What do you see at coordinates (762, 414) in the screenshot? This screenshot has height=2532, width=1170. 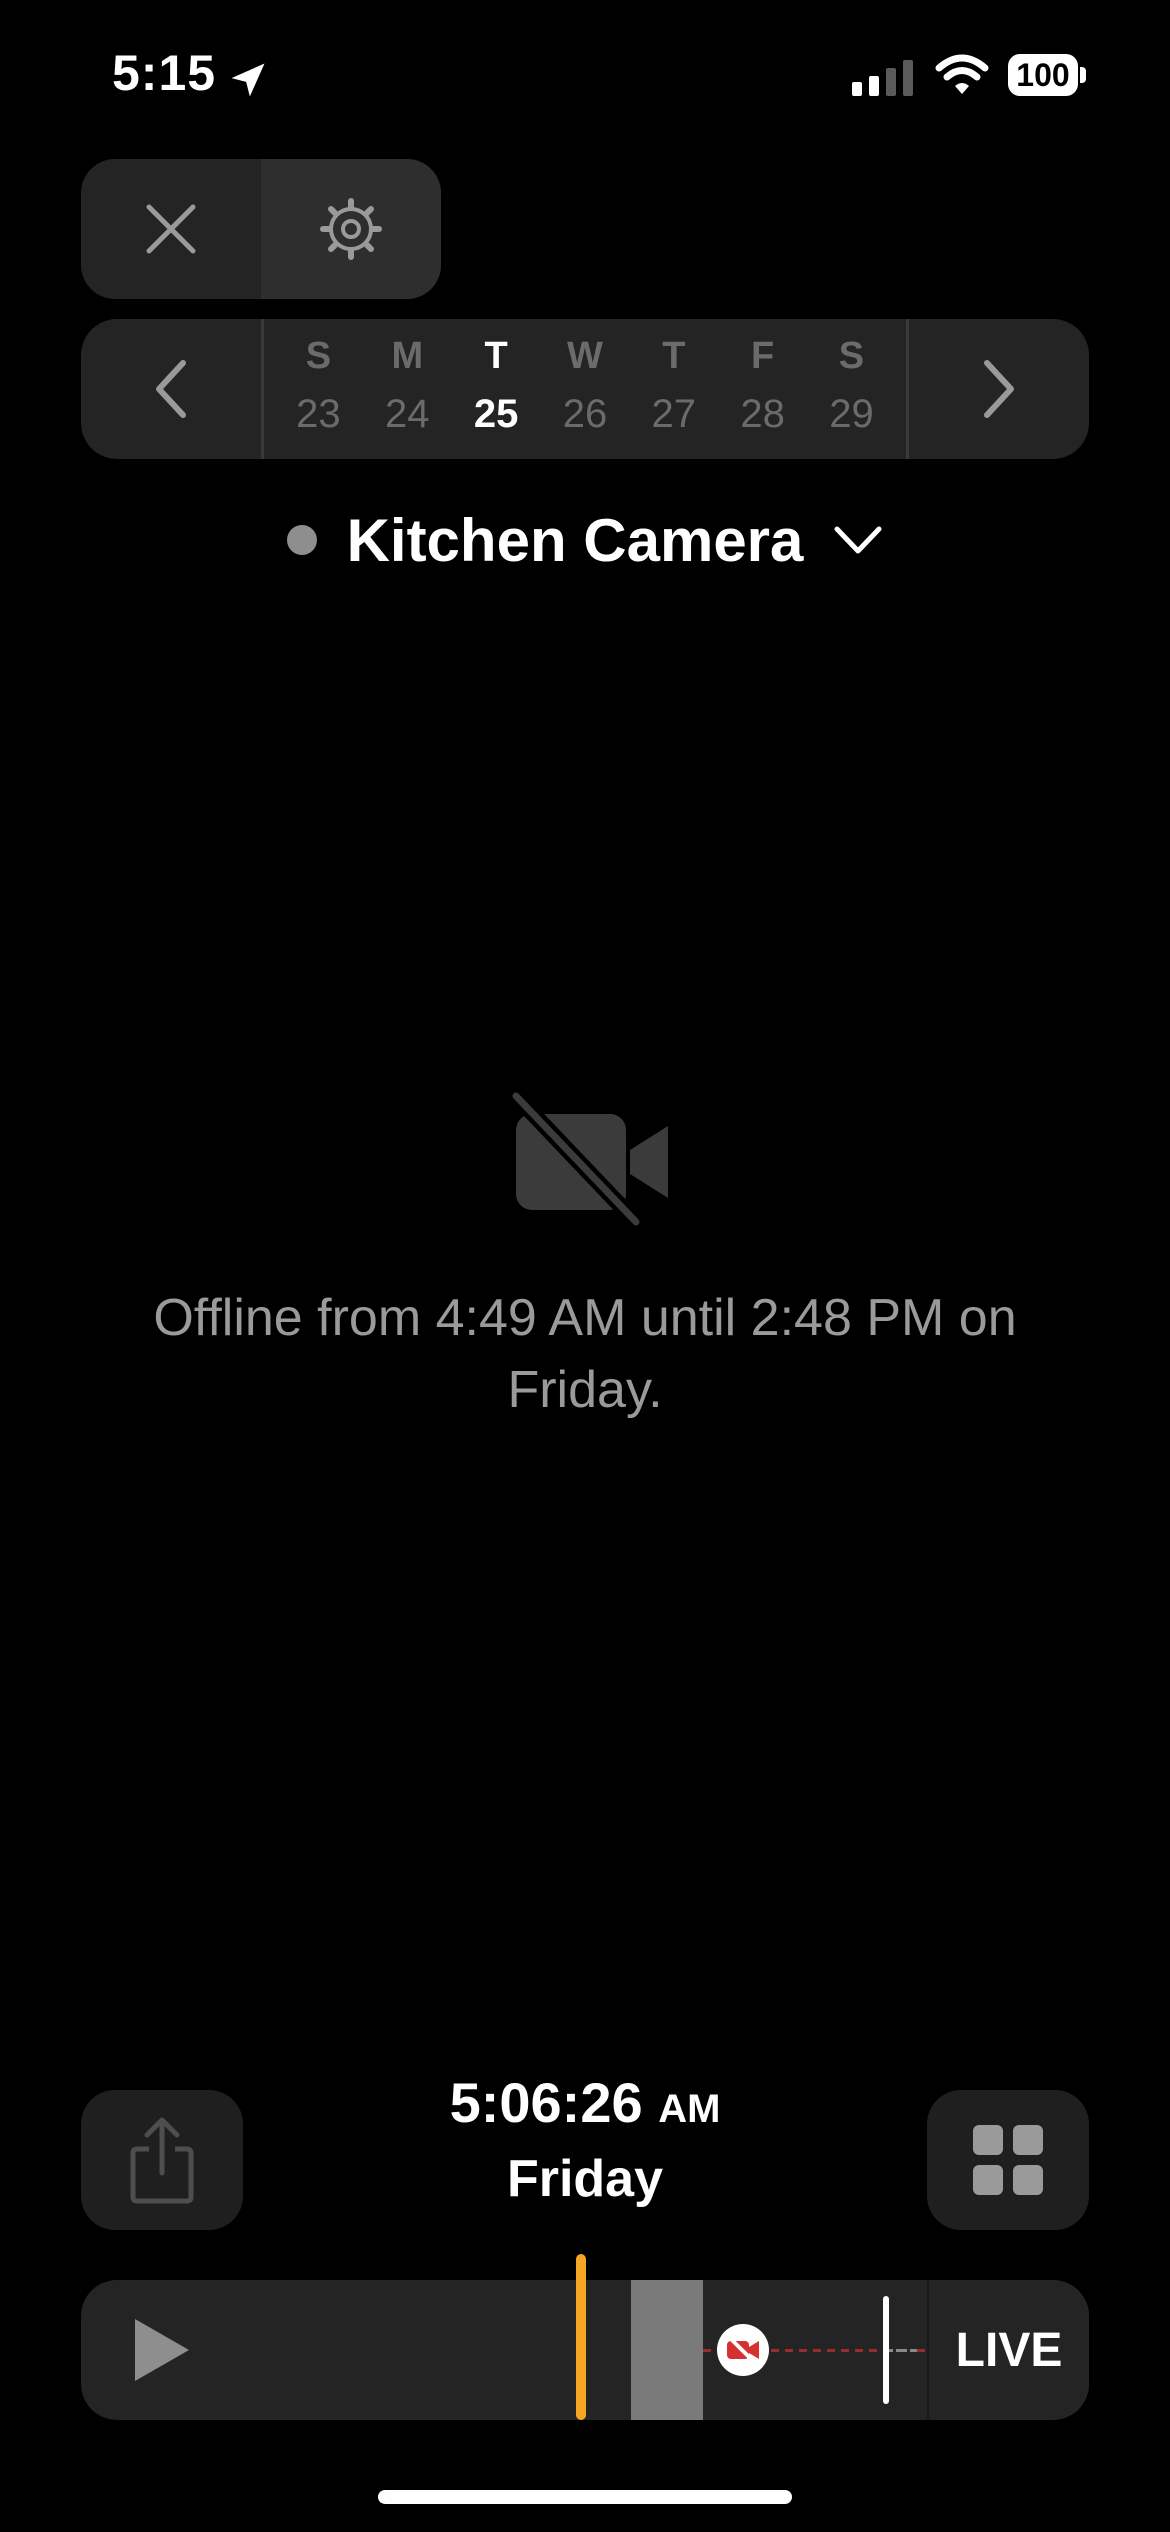 I see `day-number: 28` at bounding box center [762, 414].